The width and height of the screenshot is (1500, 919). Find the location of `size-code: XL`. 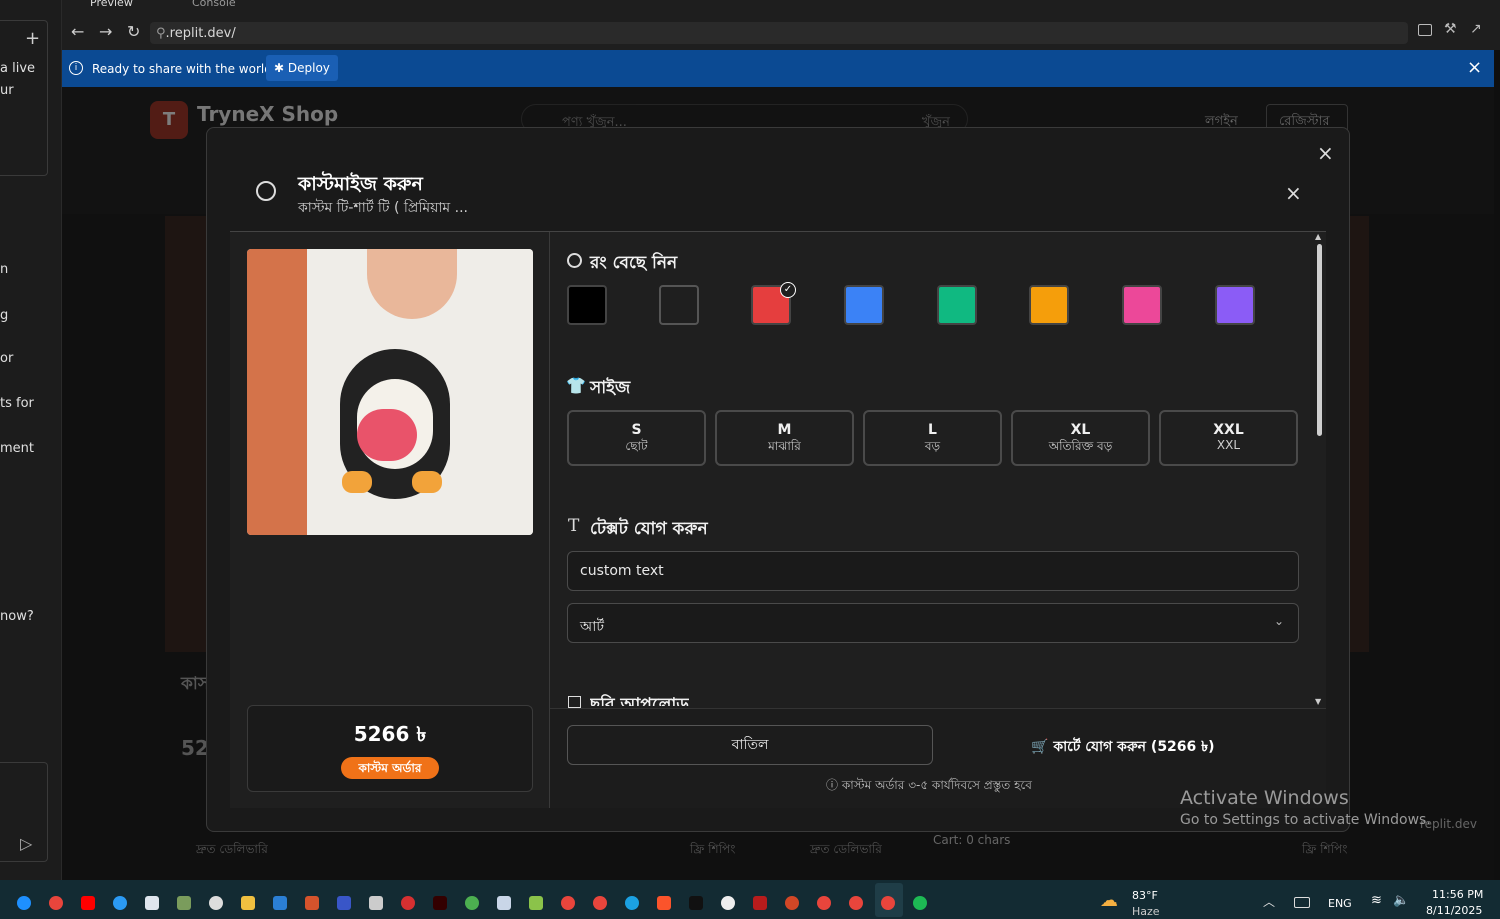

size-code: XL is located at coordinates (1080, 430).